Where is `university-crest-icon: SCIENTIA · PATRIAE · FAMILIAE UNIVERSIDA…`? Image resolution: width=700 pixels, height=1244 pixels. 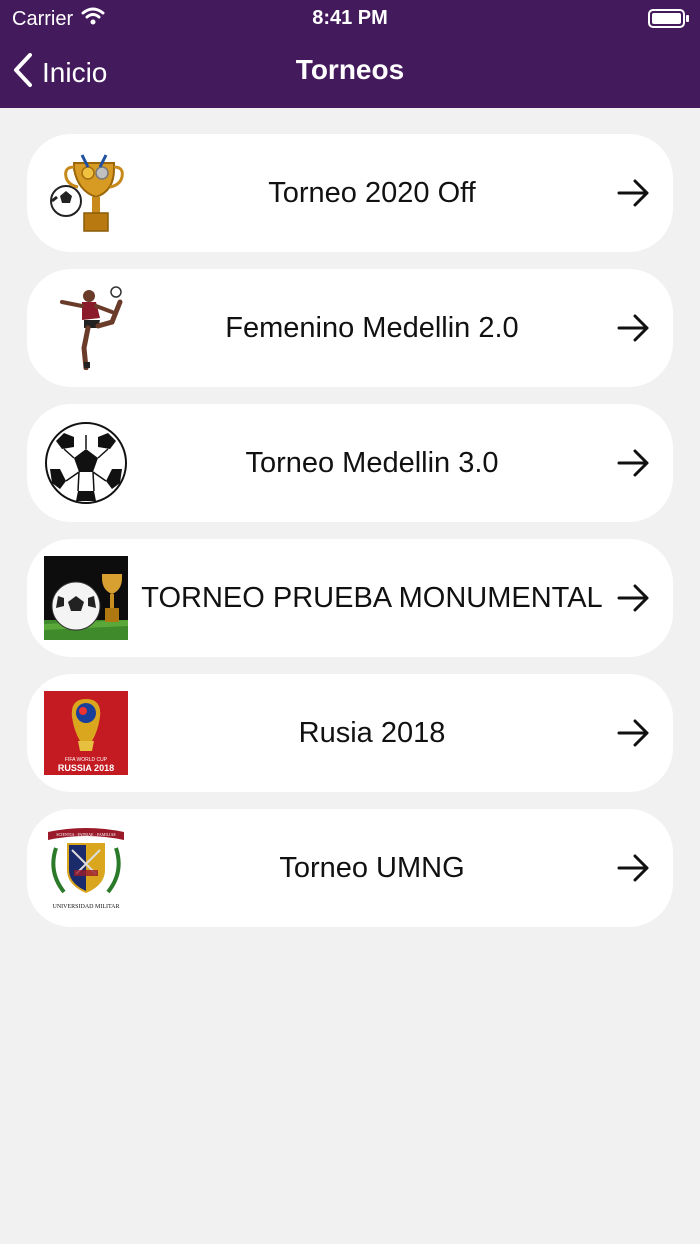
university-crest-icon: SCIENTIA · PATRIAE · FAMILIAE UNIVERSIDA… is located at coordinates (86, 868).